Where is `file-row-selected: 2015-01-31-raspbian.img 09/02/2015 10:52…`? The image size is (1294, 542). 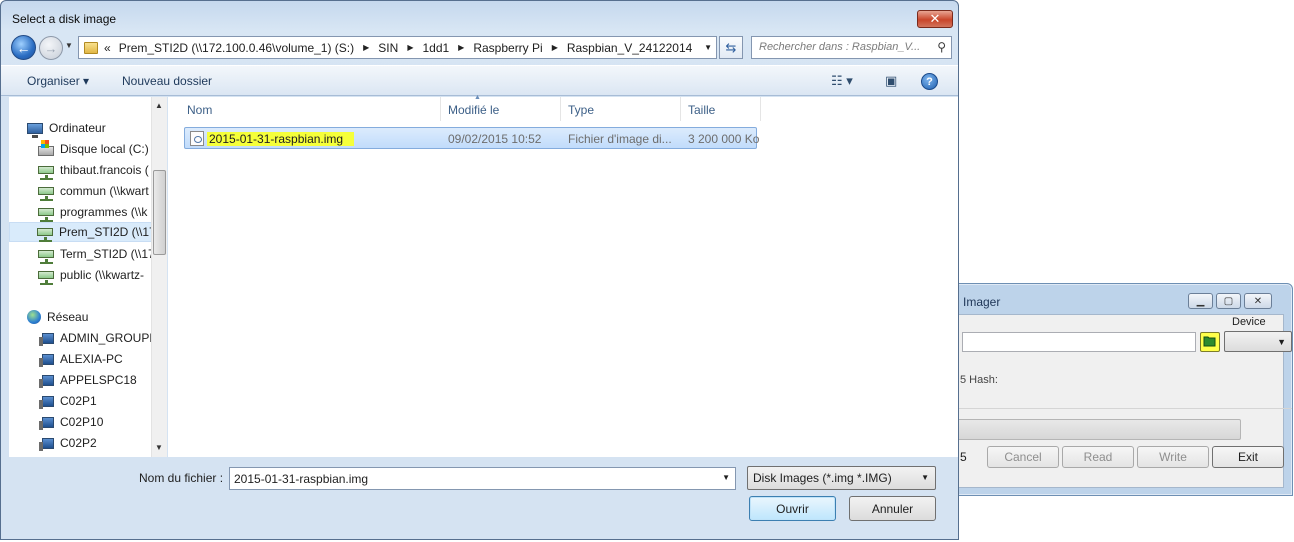
file-row-selected: 2015-01-31-raspbian.img 09/02/2015 10:52… is located at coordinates (472, 138).